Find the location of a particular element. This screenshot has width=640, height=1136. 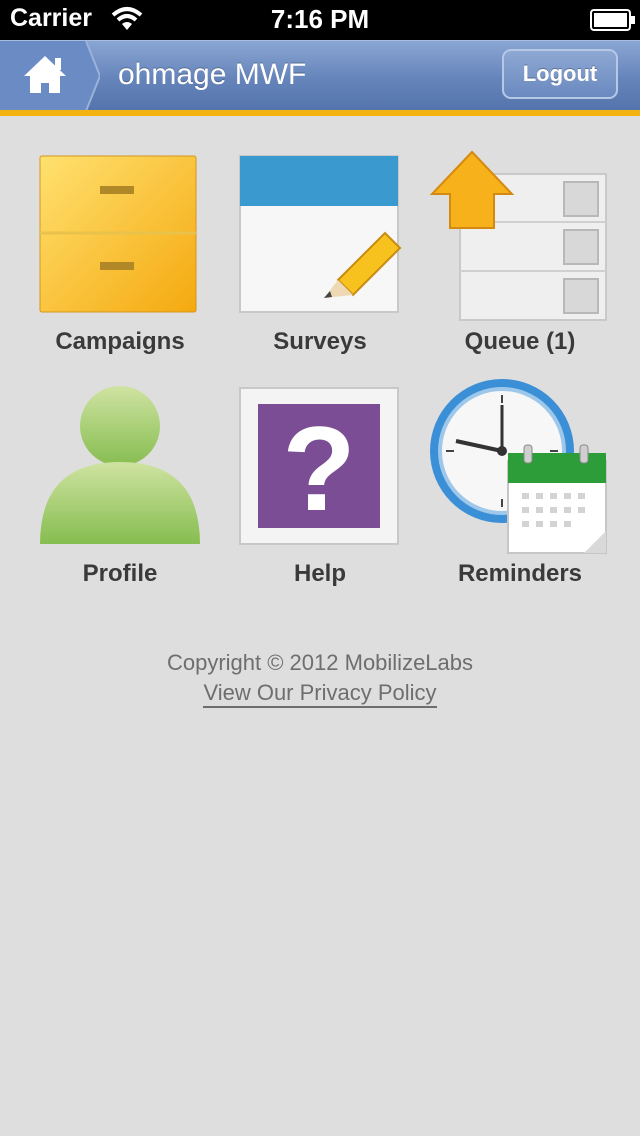

battery-icon is located at coordinates (612, 20).